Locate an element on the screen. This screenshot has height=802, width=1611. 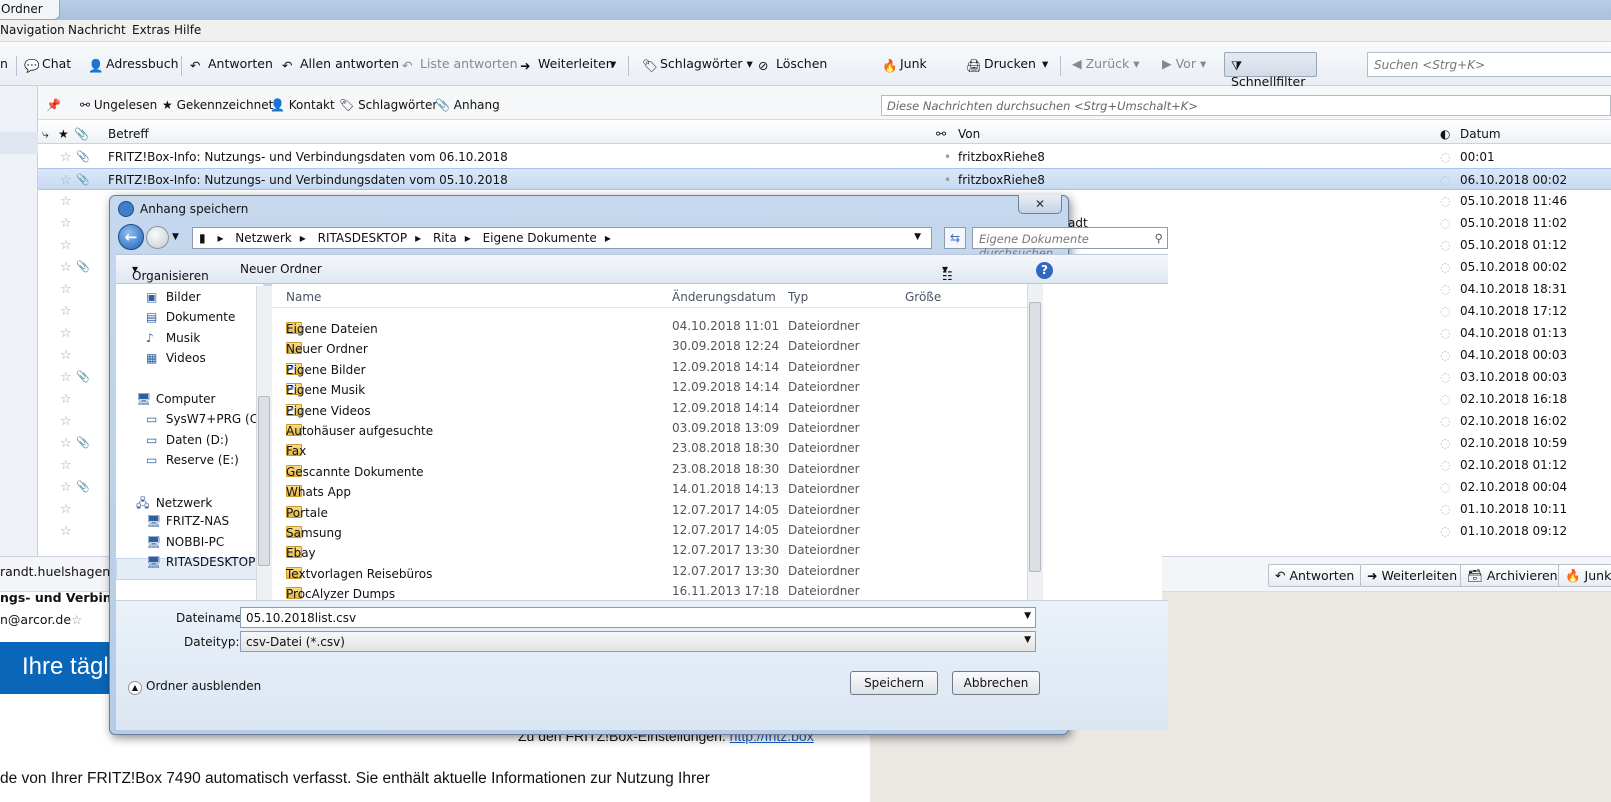
file-row: Portale 12.07.2017 14:05 Dateiordner is located at coordinates (647, 510).